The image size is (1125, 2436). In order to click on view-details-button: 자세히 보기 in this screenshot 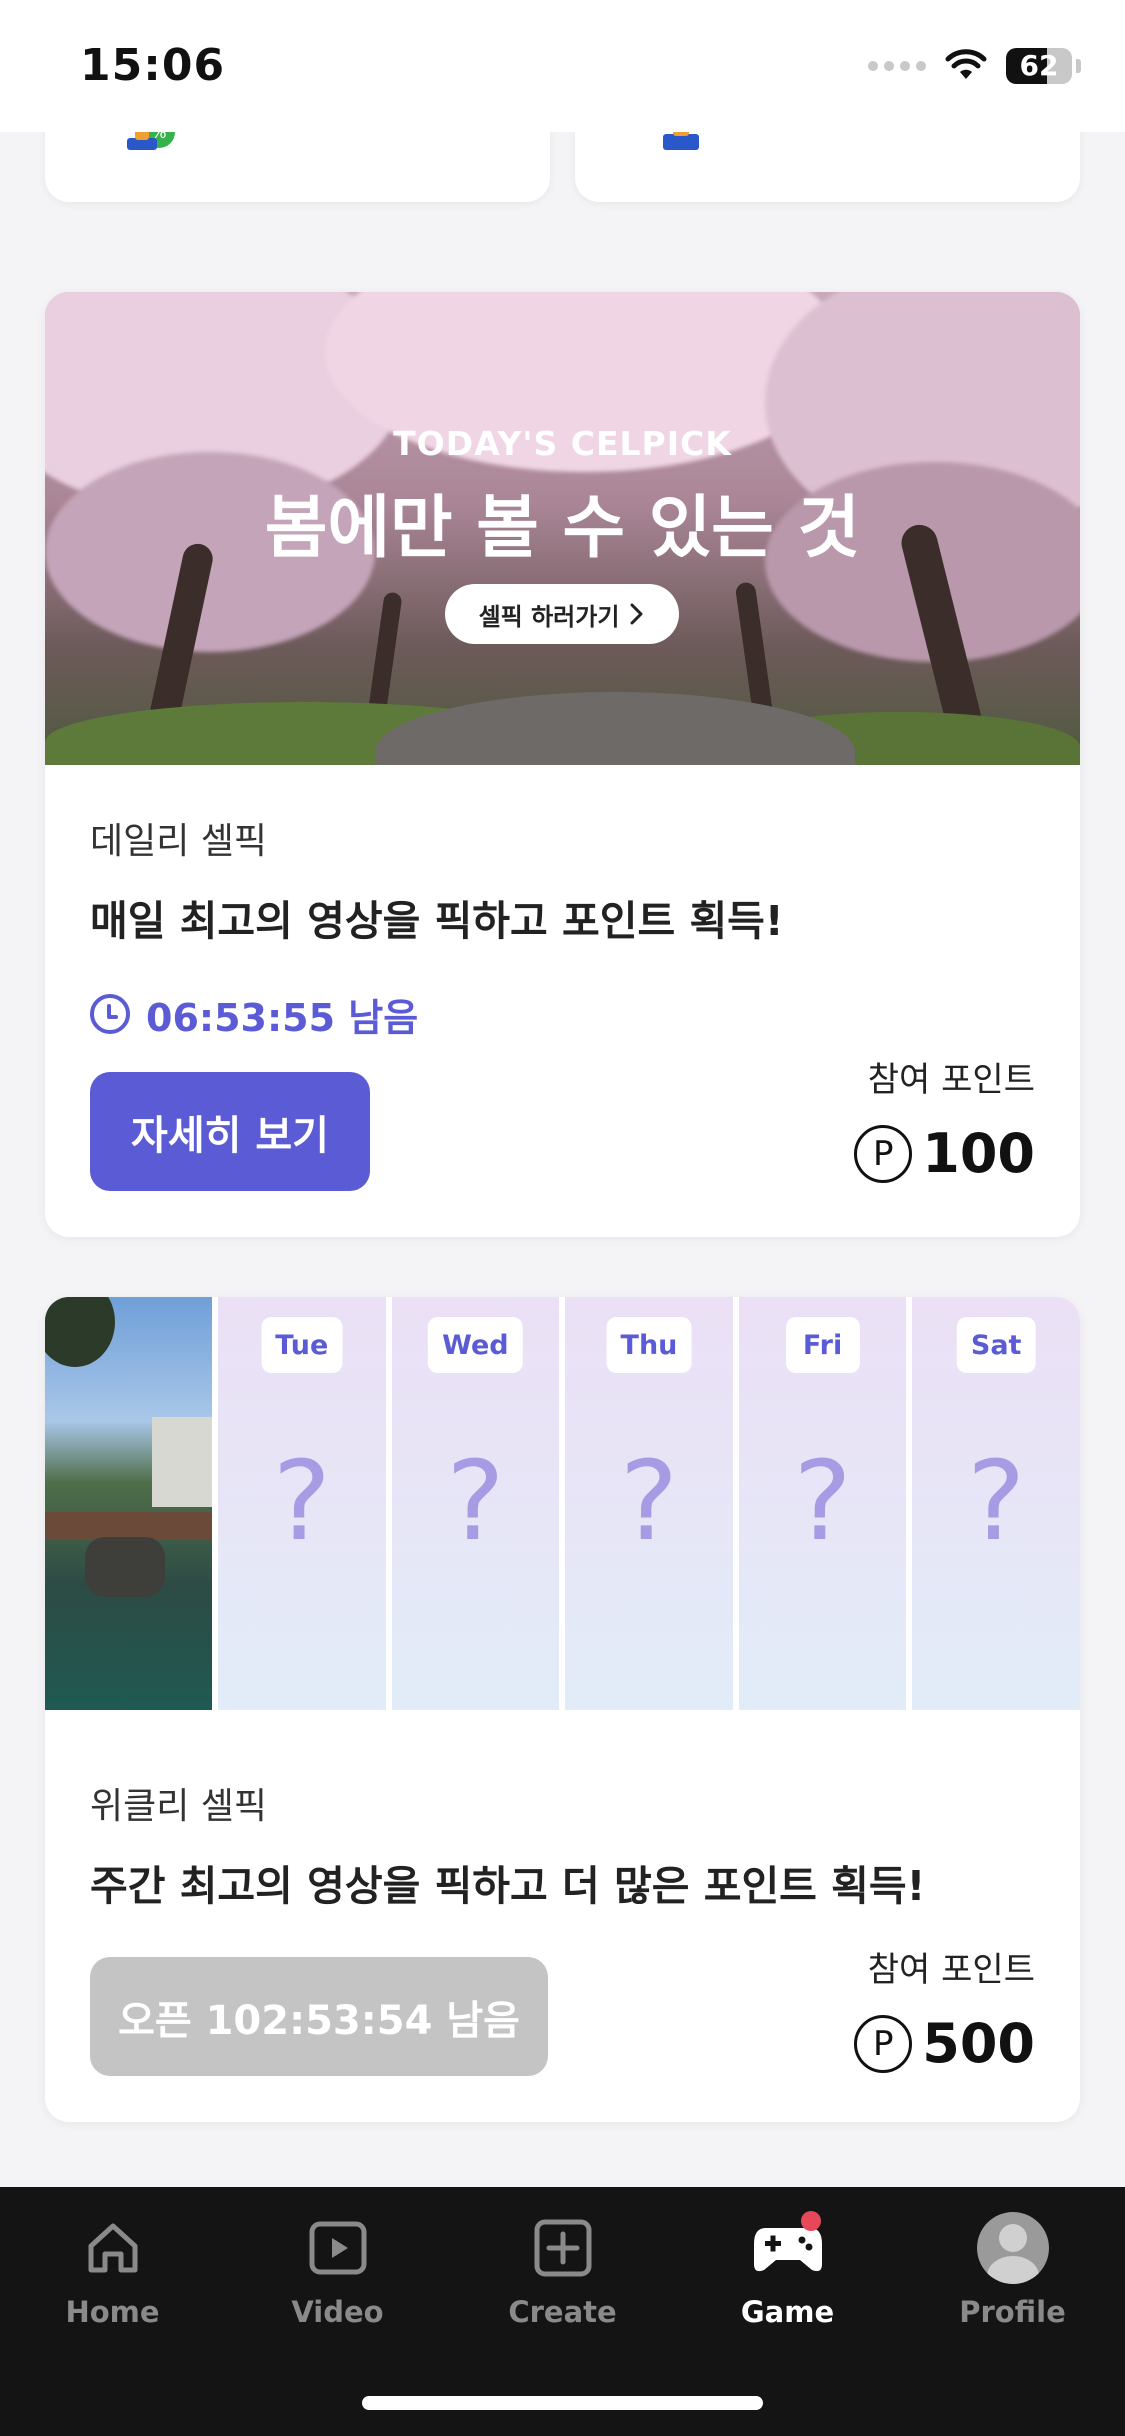, I will do `click(230, 1131)`.